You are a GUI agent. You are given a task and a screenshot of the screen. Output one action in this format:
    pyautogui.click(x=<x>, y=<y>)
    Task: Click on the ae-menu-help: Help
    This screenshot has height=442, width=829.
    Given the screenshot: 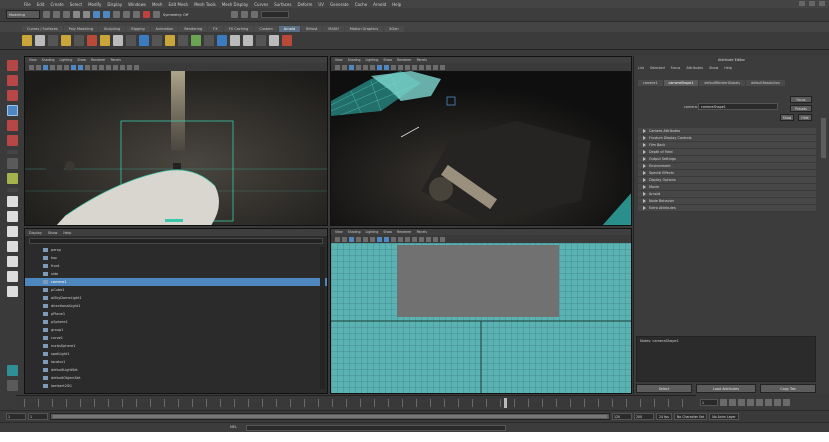 What is the action you would take?
    pyautogui.click(x=728, y=68)
    